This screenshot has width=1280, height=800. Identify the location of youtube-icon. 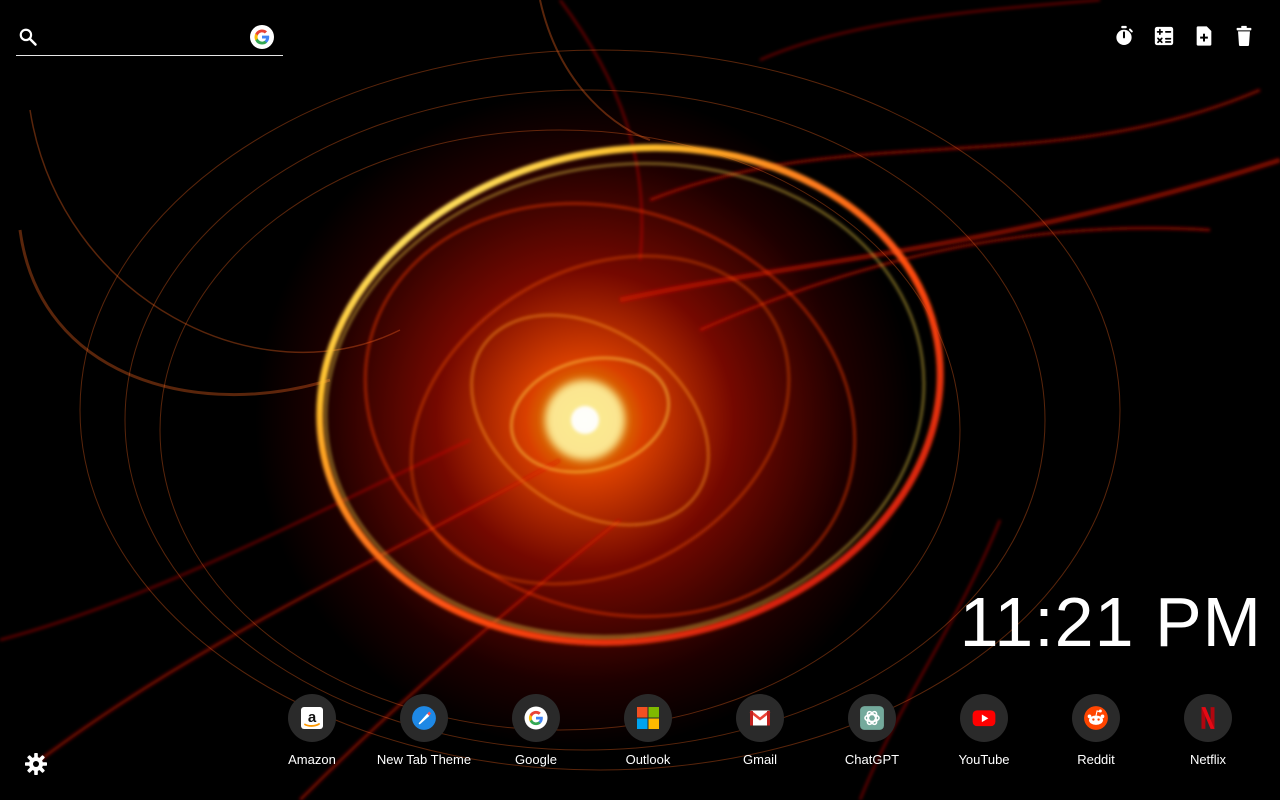
(984, 718).